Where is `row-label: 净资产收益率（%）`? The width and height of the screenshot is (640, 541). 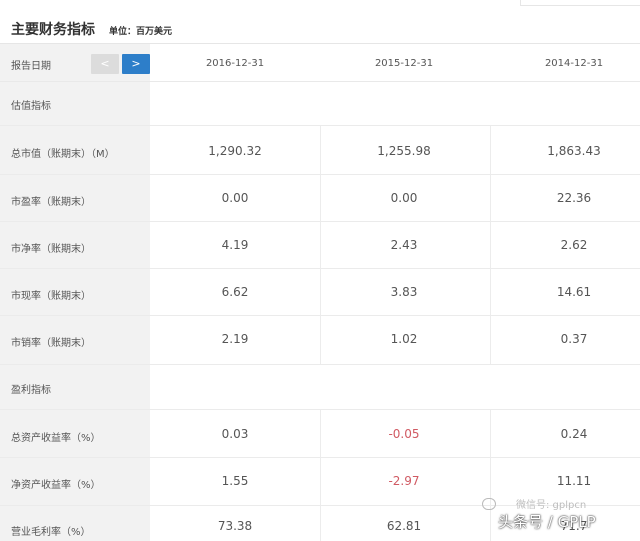
row-label: 净资产收益率（%） is located at coordinates (56, 485).